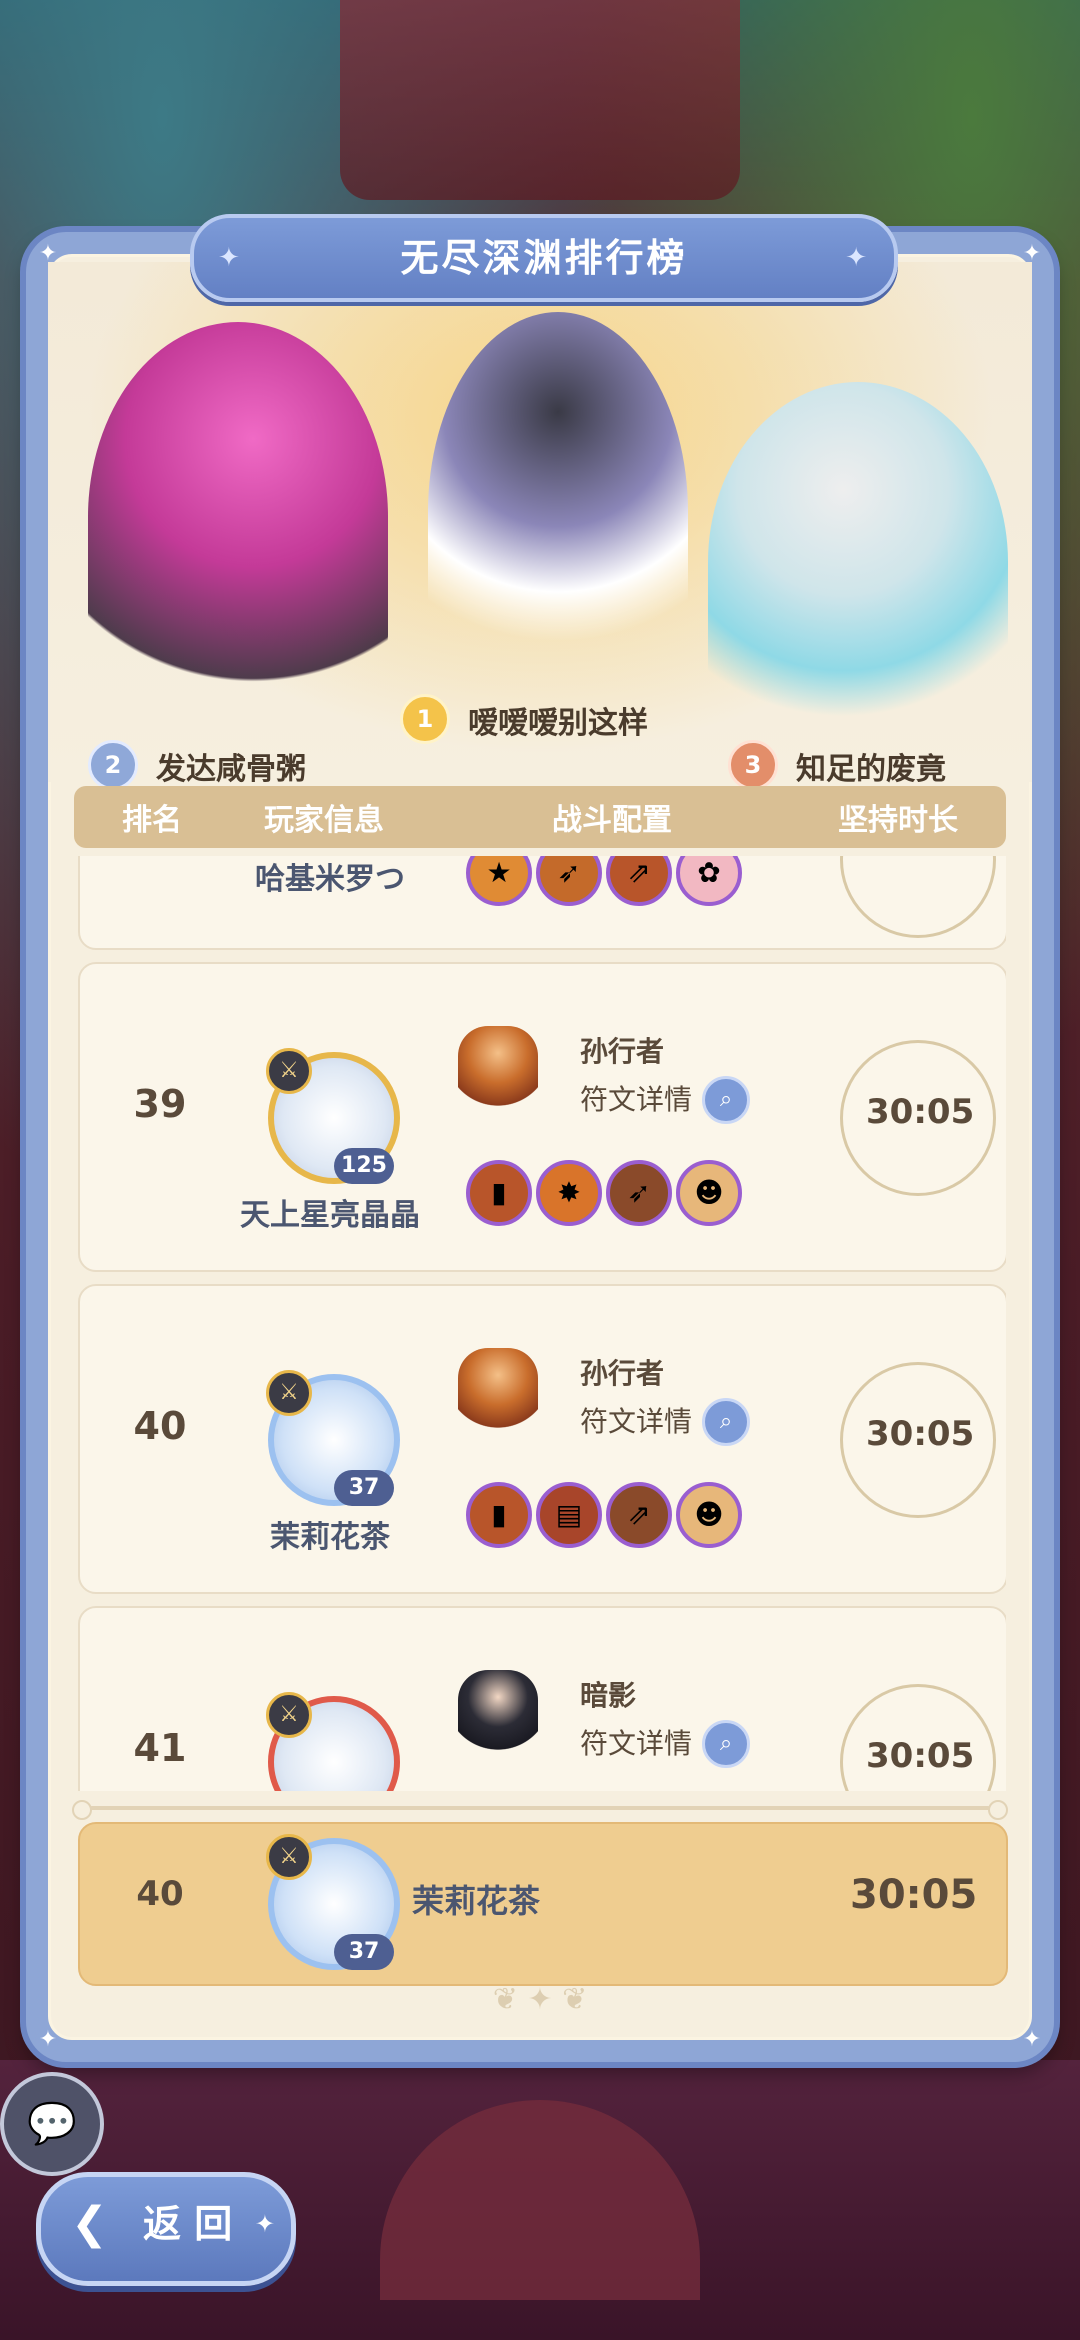  I want to click on rank2-character, so click(238, 517).